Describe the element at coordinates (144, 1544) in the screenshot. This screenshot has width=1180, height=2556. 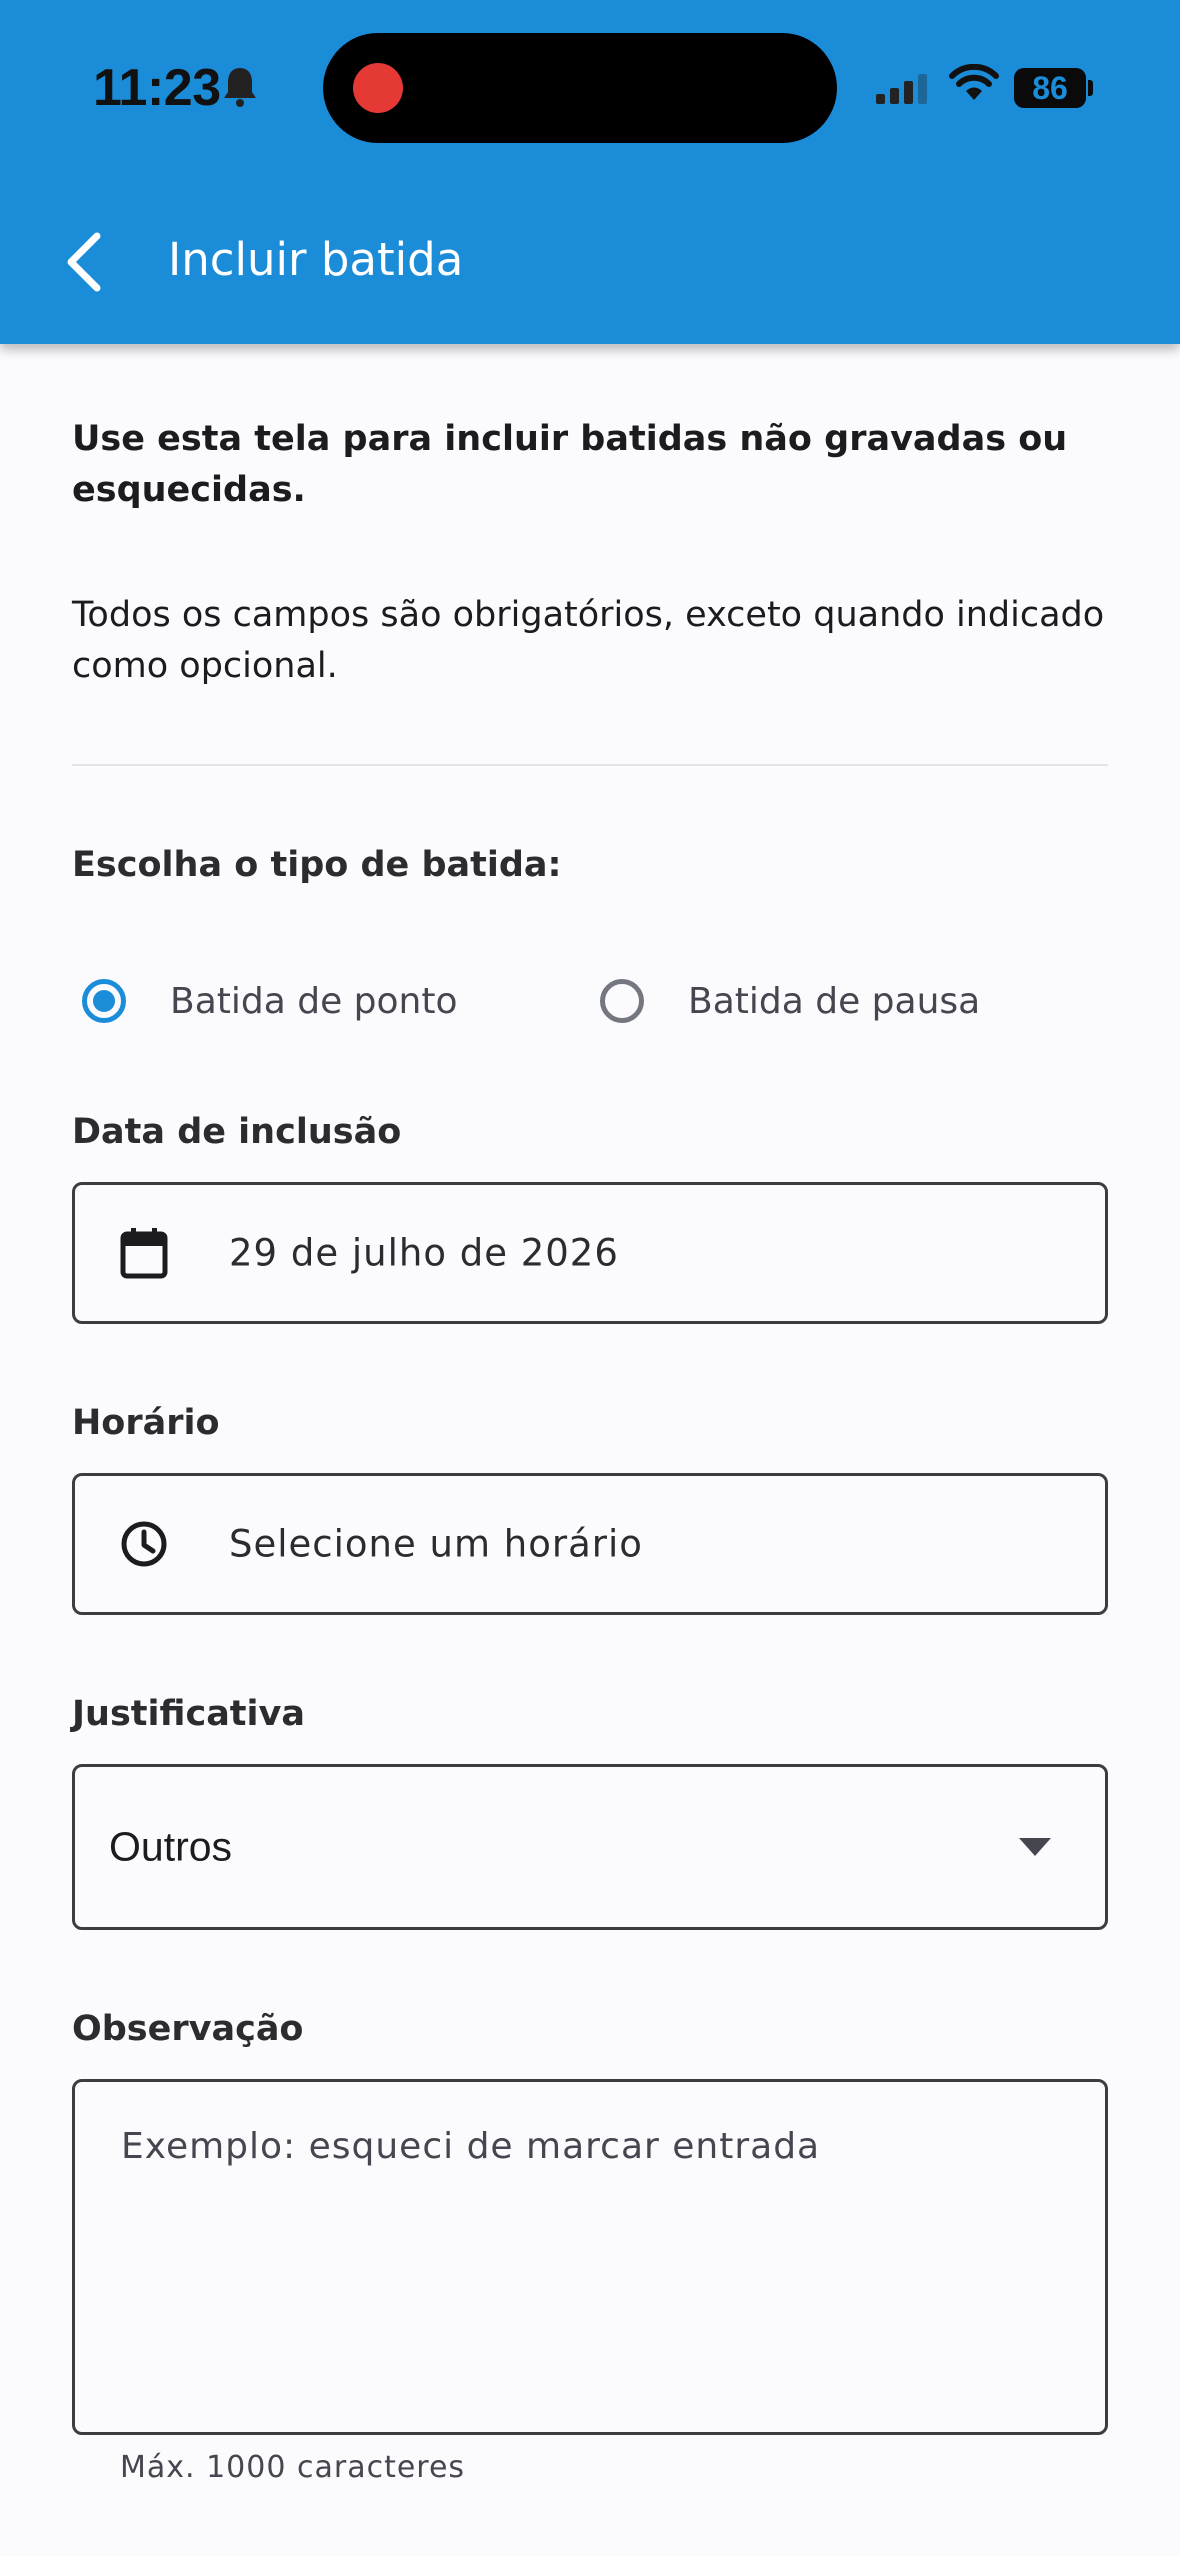
I see `clock-icon` at that location.